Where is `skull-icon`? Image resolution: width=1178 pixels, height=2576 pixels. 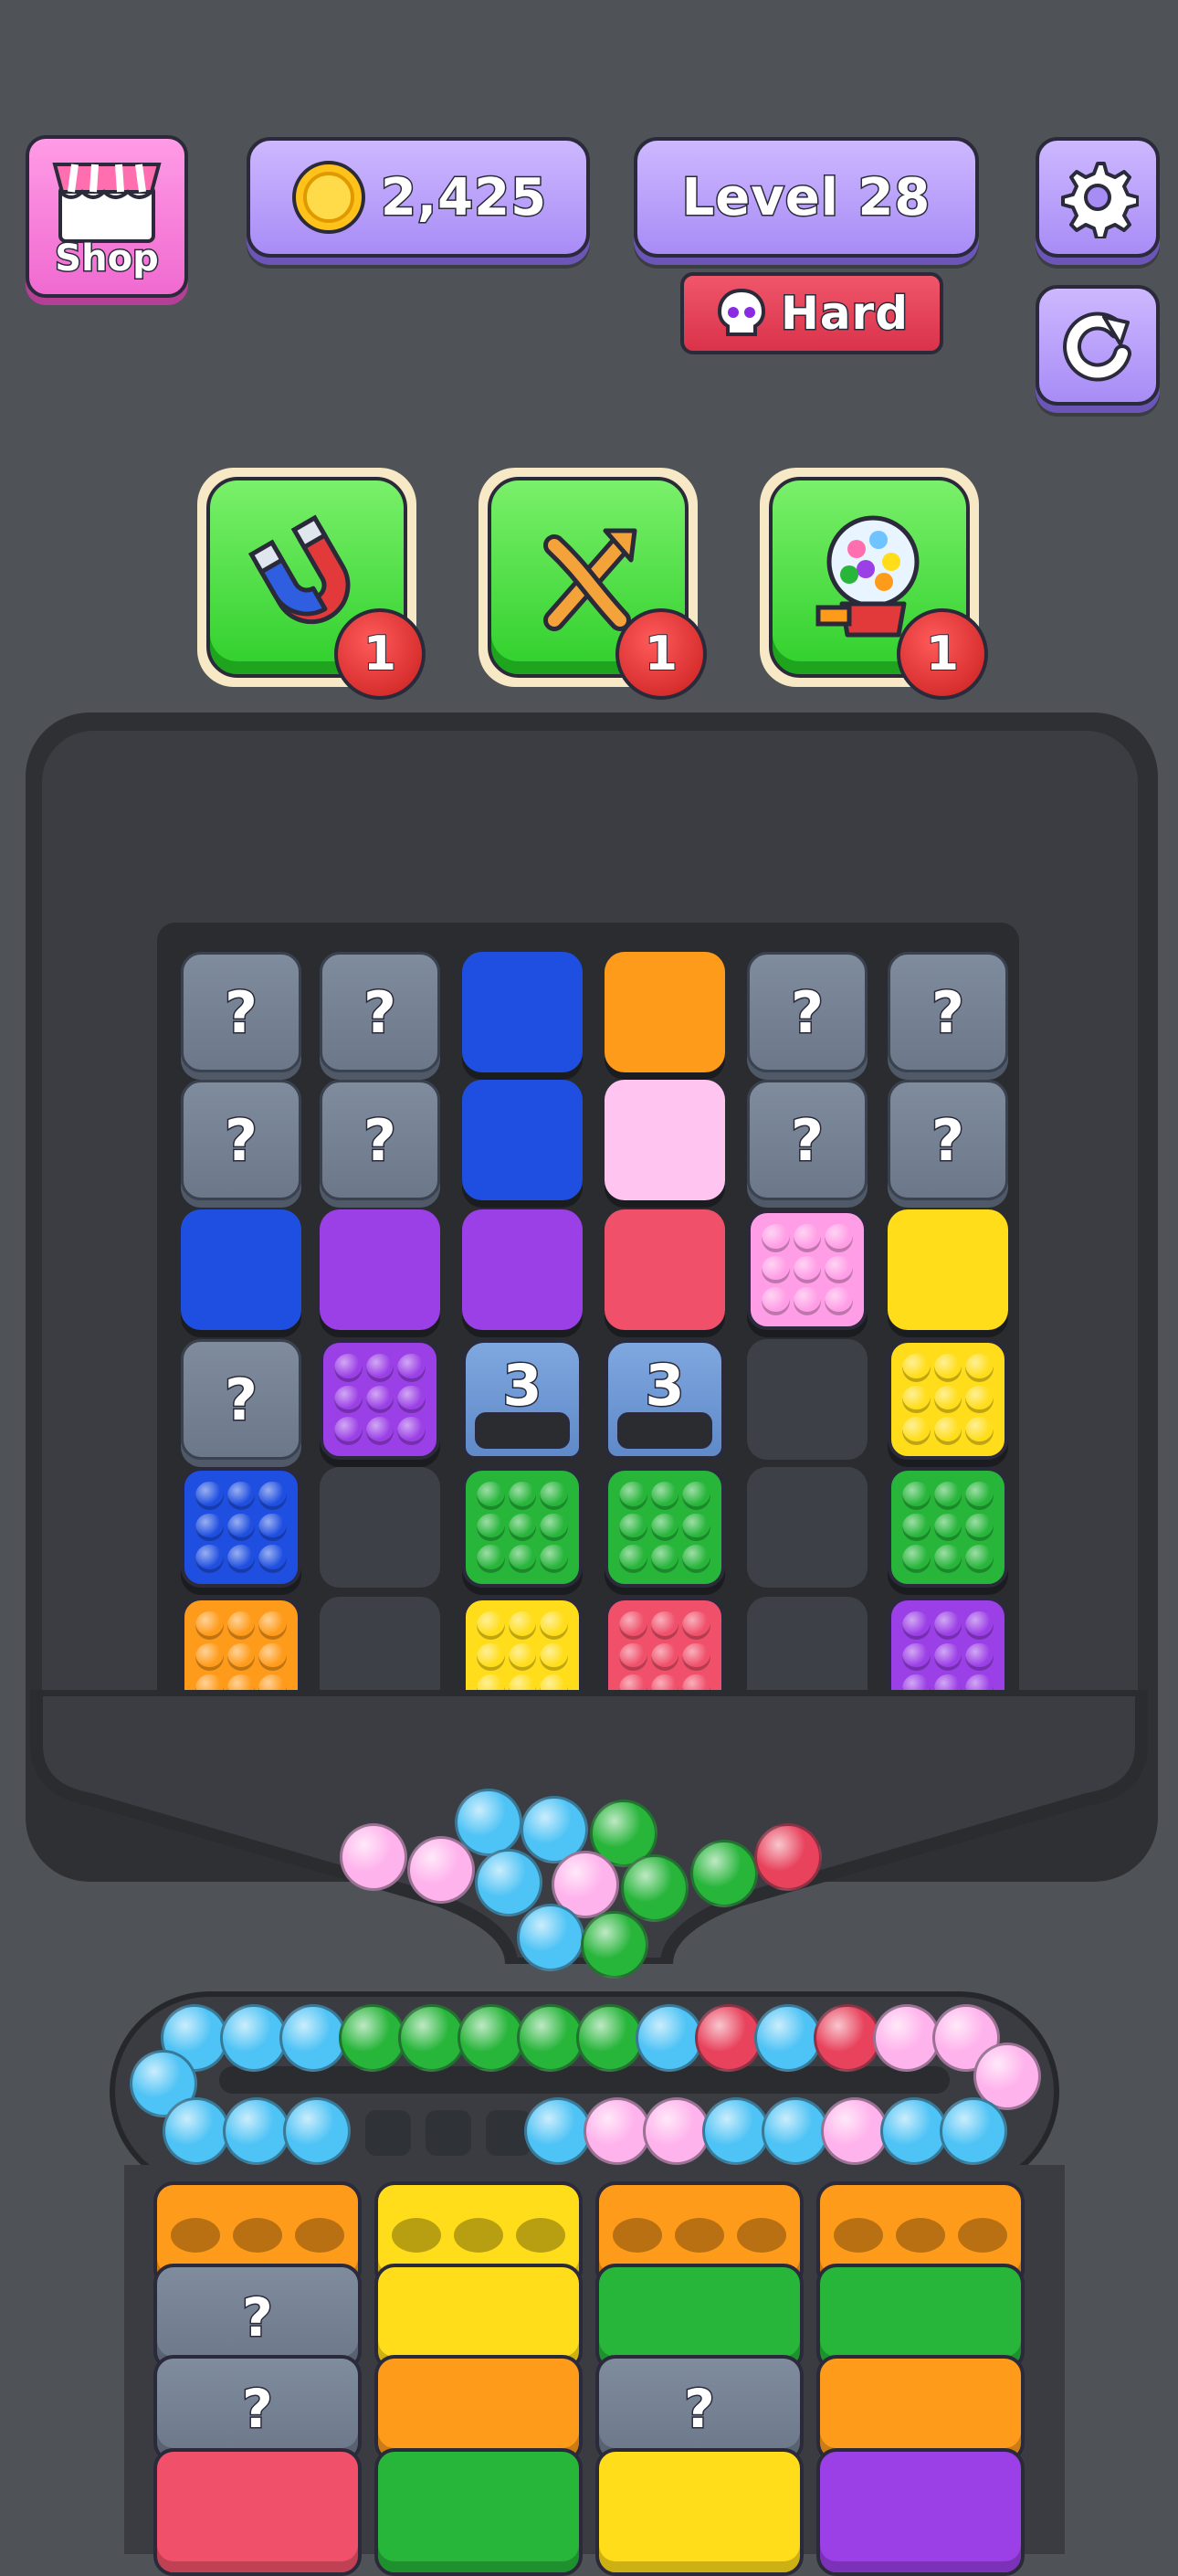 skull-icon is located at coordinates (741, 312).